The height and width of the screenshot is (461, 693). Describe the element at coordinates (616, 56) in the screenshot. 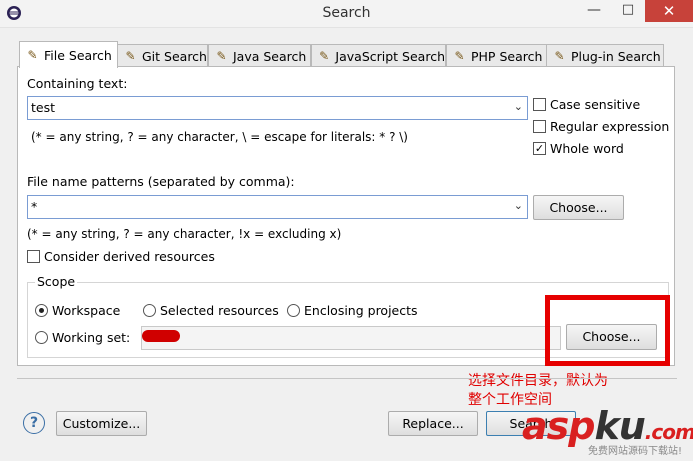

I see `tab-label: Plug-in Search` at that location.